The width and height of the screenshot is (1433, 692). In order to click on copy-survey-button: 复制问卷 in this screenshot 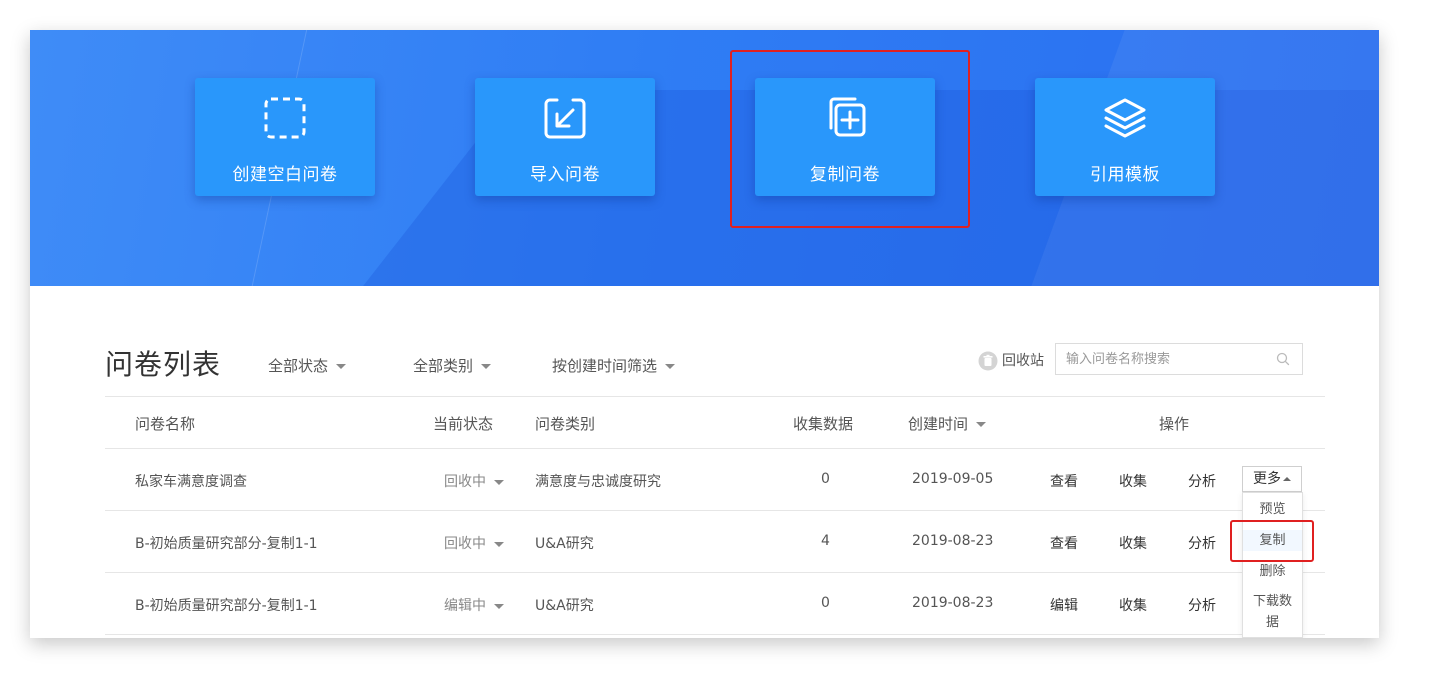, I will do `click(845, 137)`.